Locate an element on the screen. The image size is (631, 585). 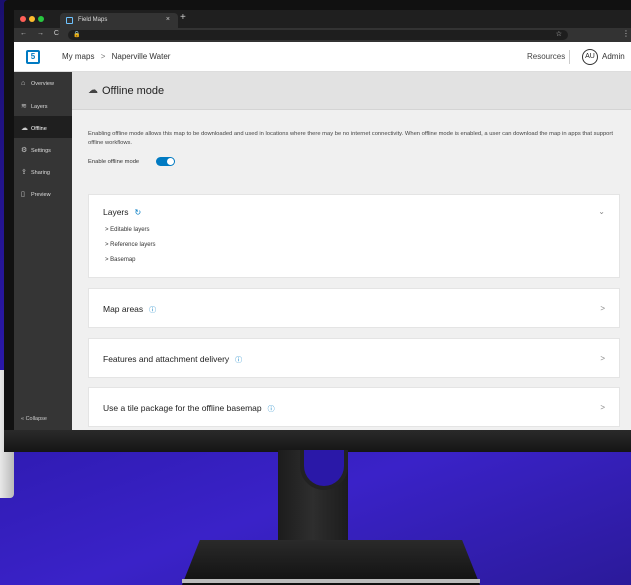
lock-icon: 🔒 is located at coordinates (77, 35).